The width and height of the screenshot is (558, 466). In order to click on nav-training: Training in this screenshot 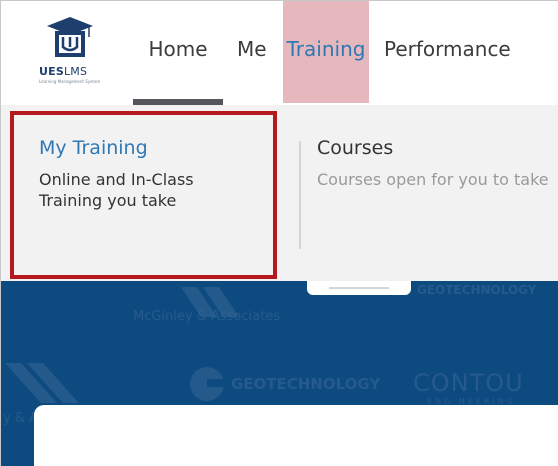, I will do `click(326, 52)`.